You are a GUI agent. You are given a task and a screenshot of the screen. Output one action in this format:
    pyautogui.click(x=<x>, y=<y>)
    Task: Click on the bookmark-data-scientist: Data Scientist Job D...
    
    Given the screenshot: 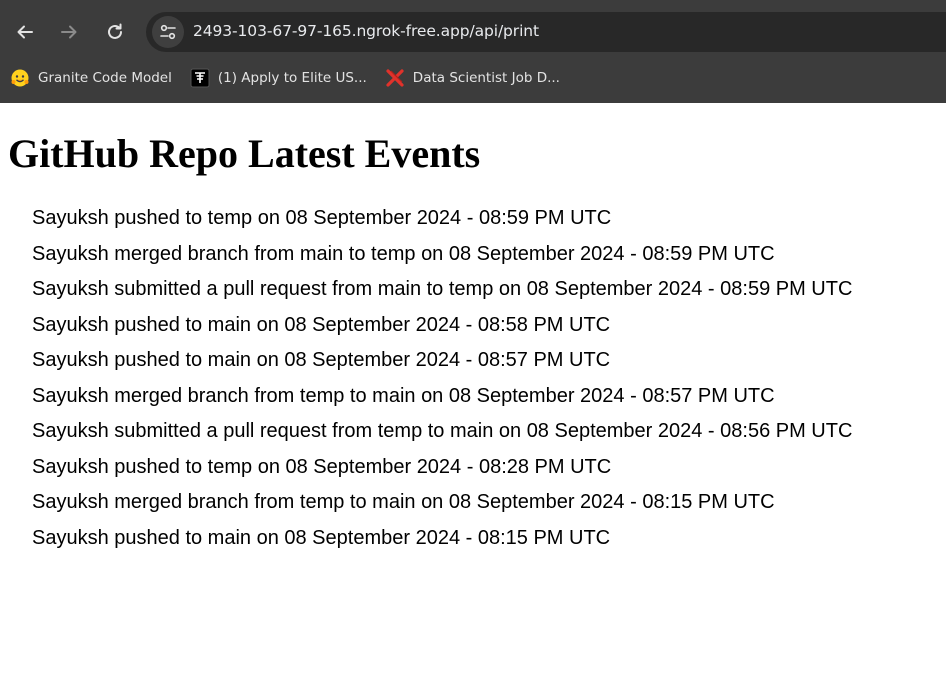 What is the action you would take?
    pyautogui.click(x=471, y=78)
    